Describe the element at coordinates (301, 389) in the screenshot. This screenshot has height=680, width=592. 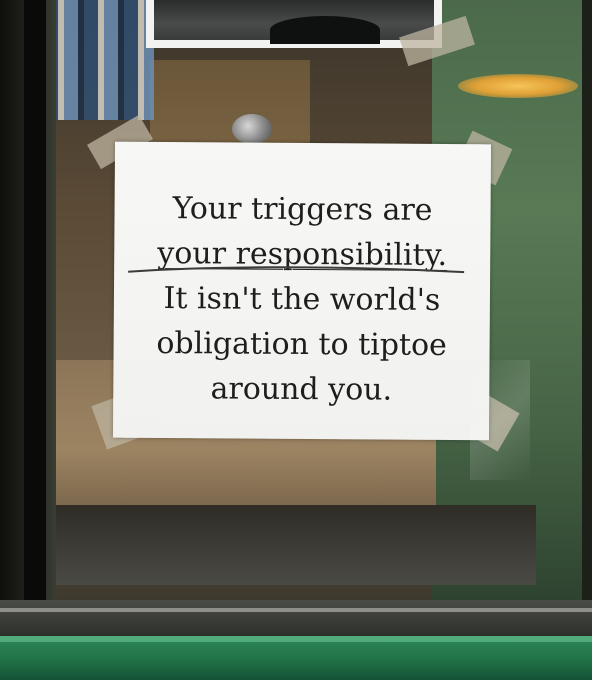
I see `sign-line-5: around you.` at that location.